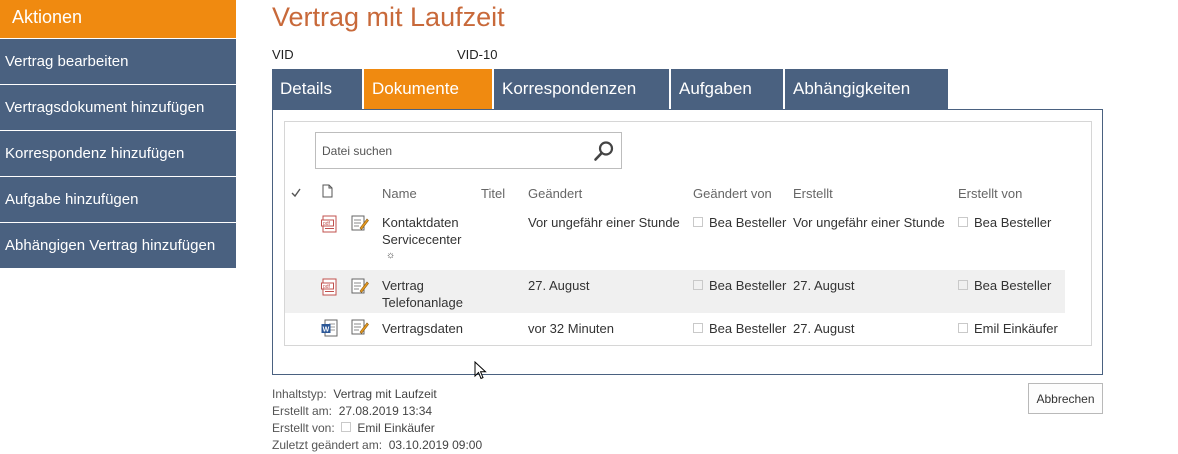 This screenshot has width=1178, height=454. What do you see at coordinates (395, 428) in the screenshot?
I see `metadata-value: Emil Einkäufer` at bounding box center [395, 428].